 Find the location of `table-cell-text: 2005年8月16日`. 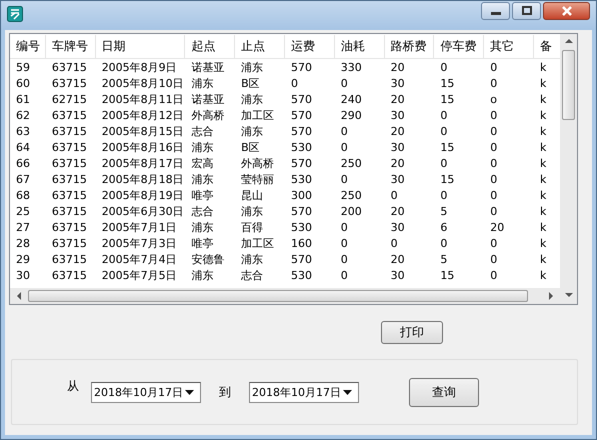

table-cell-text: 2005年8月16日 is located at coordinates (142, 147).